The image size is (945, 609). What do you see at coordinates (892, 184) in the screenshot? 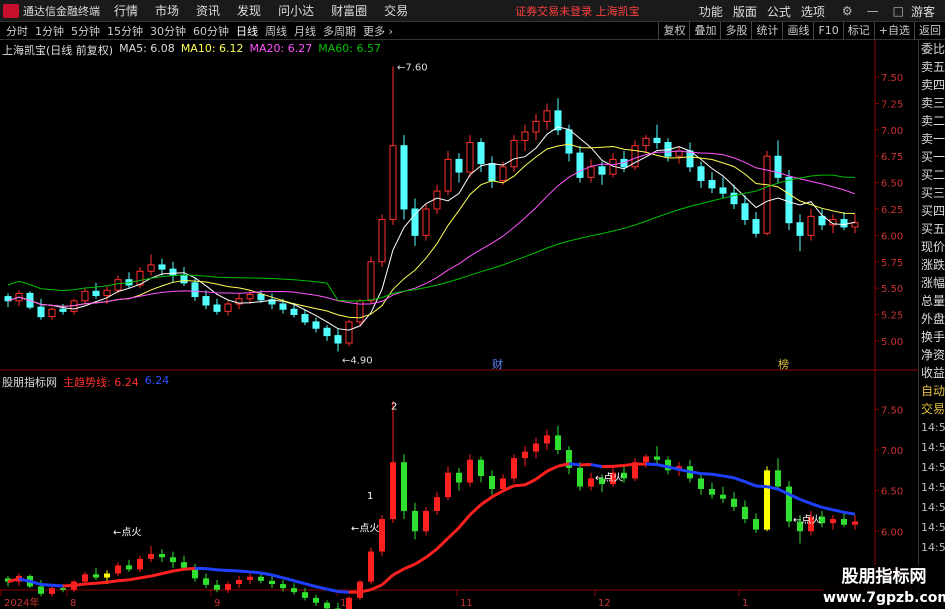
I see `y-tick-label: 6.50` at bounding box center [892, 184].